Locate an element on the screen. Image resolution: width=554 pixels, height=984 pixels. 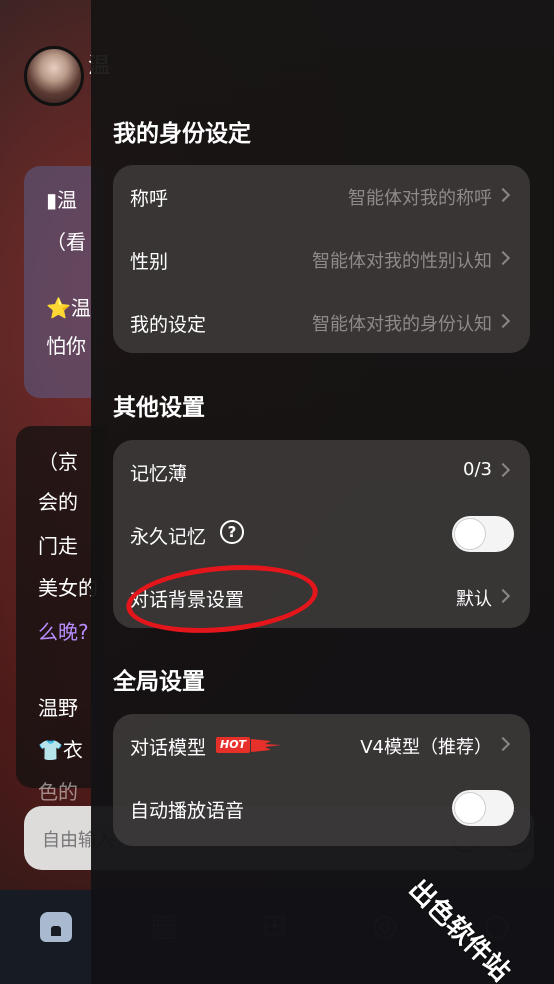
intro-line: （看 is located at coordinates (66, 242).